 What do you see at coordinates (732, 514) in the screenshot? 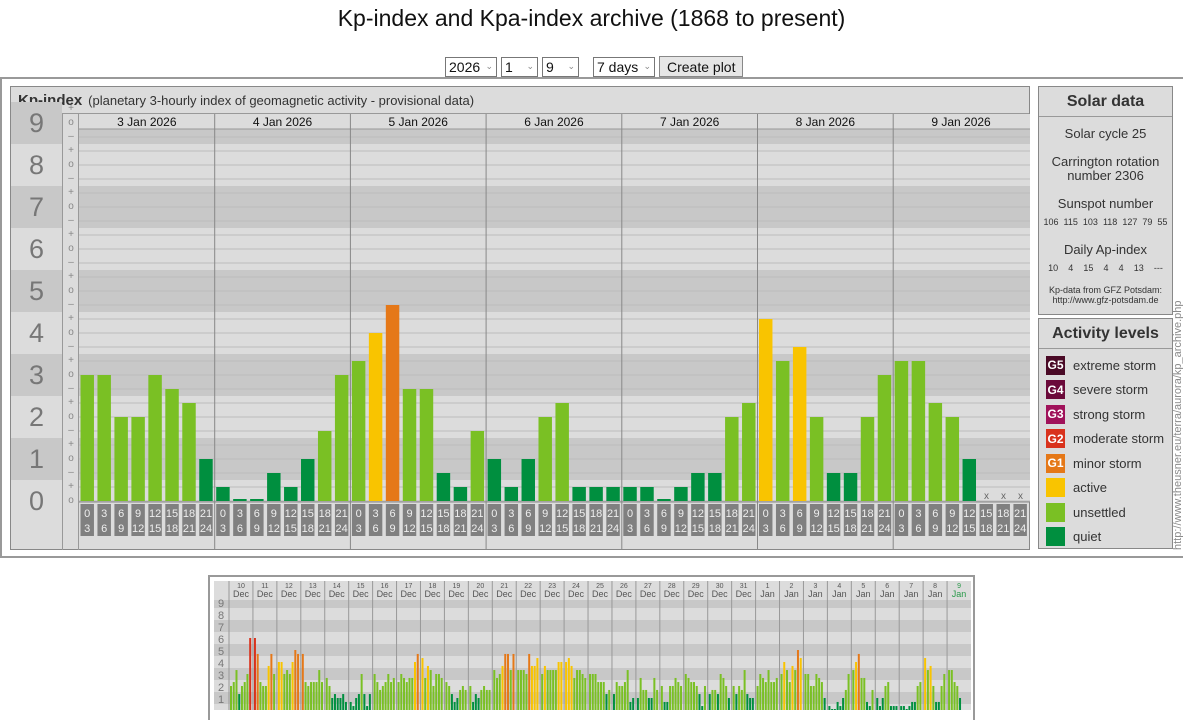
I see `slot-start: 18` at bounding box center [732, 514].